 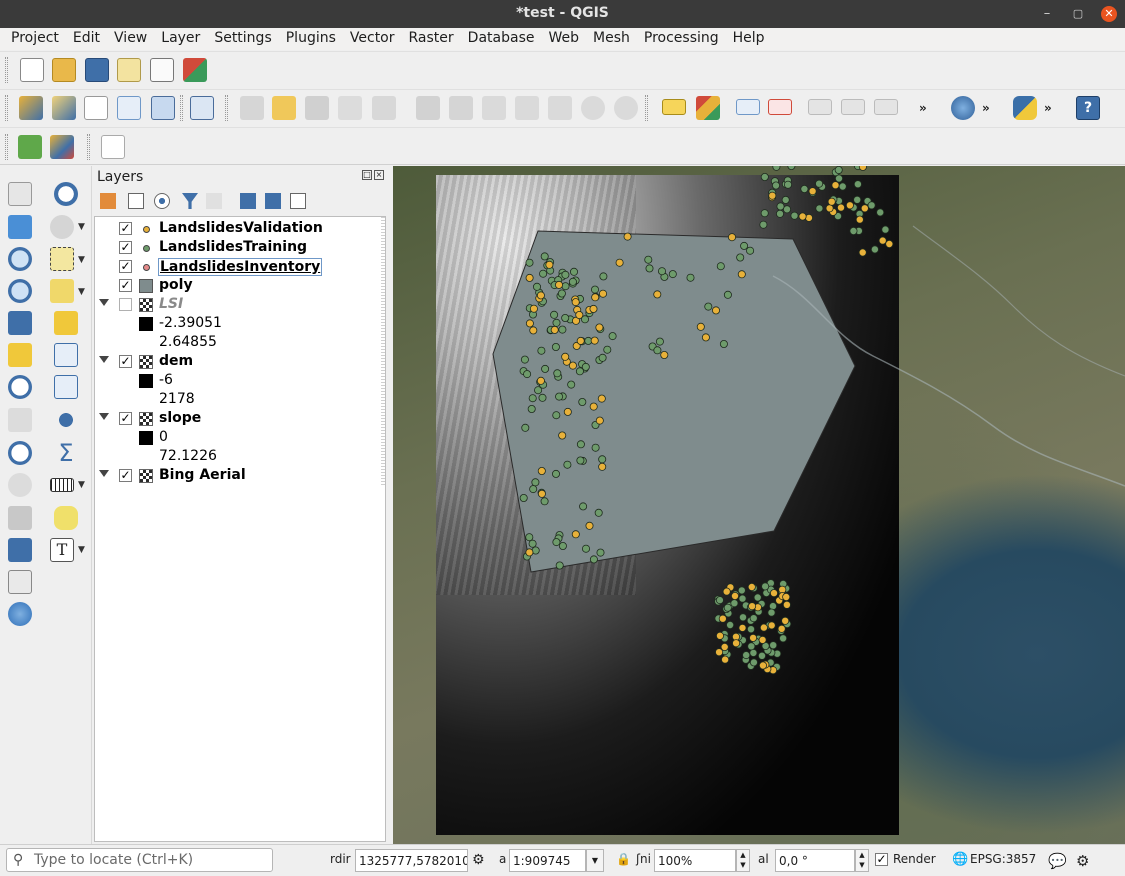 What do you see at coordinates (30, 147) in the screenshot?
I see `locator-search-icon` at bounding box center [30, 147].